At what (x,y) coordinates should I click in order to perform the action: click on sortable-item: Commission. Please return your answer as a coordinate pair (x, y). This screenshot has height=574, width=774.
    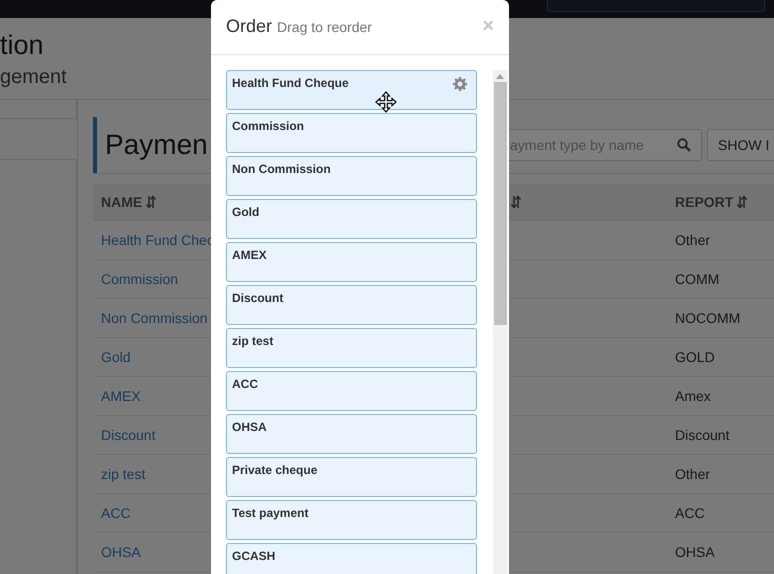
    Looking at the image, I should click on (351, 133).